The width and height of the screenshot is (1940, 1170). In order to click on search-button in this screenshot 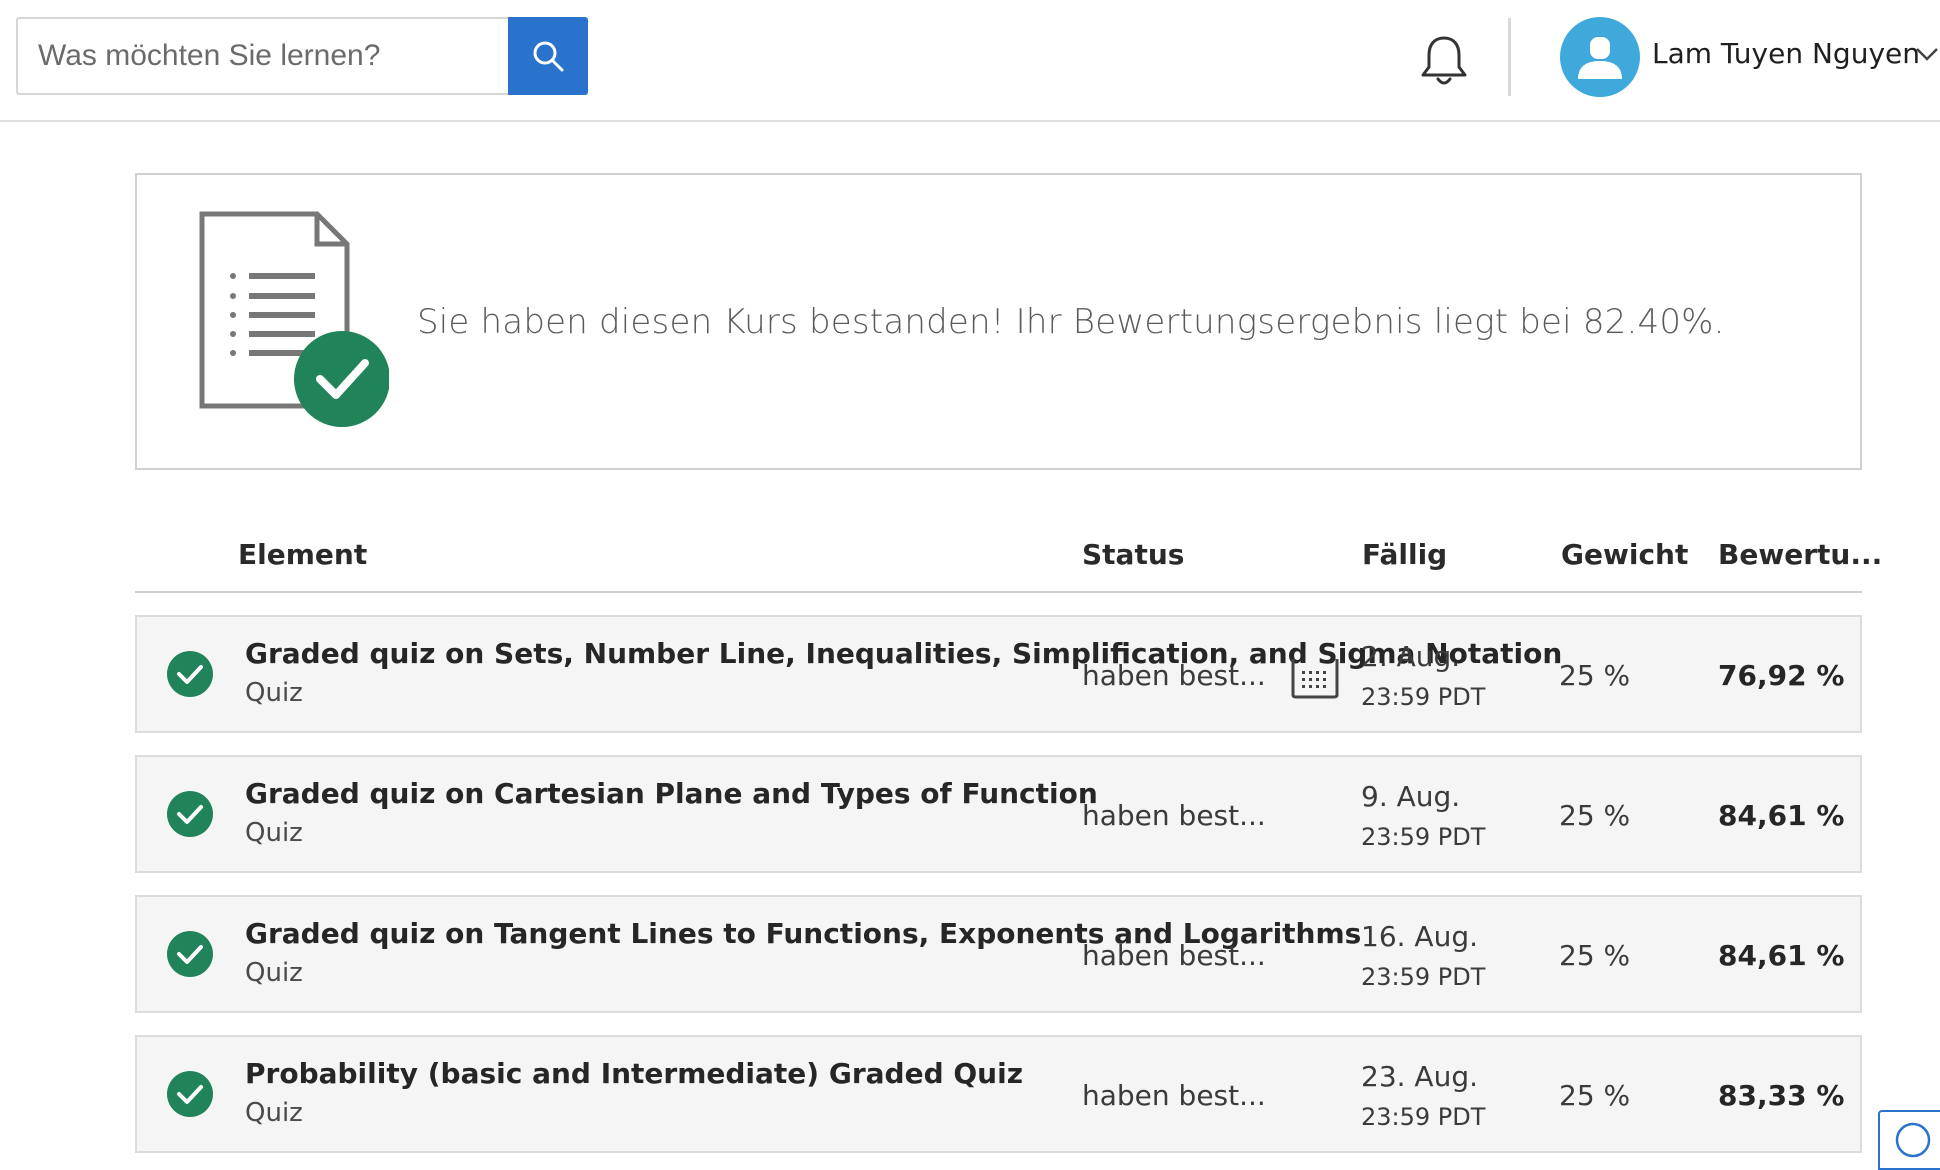, I will do `click(548, 56)`.